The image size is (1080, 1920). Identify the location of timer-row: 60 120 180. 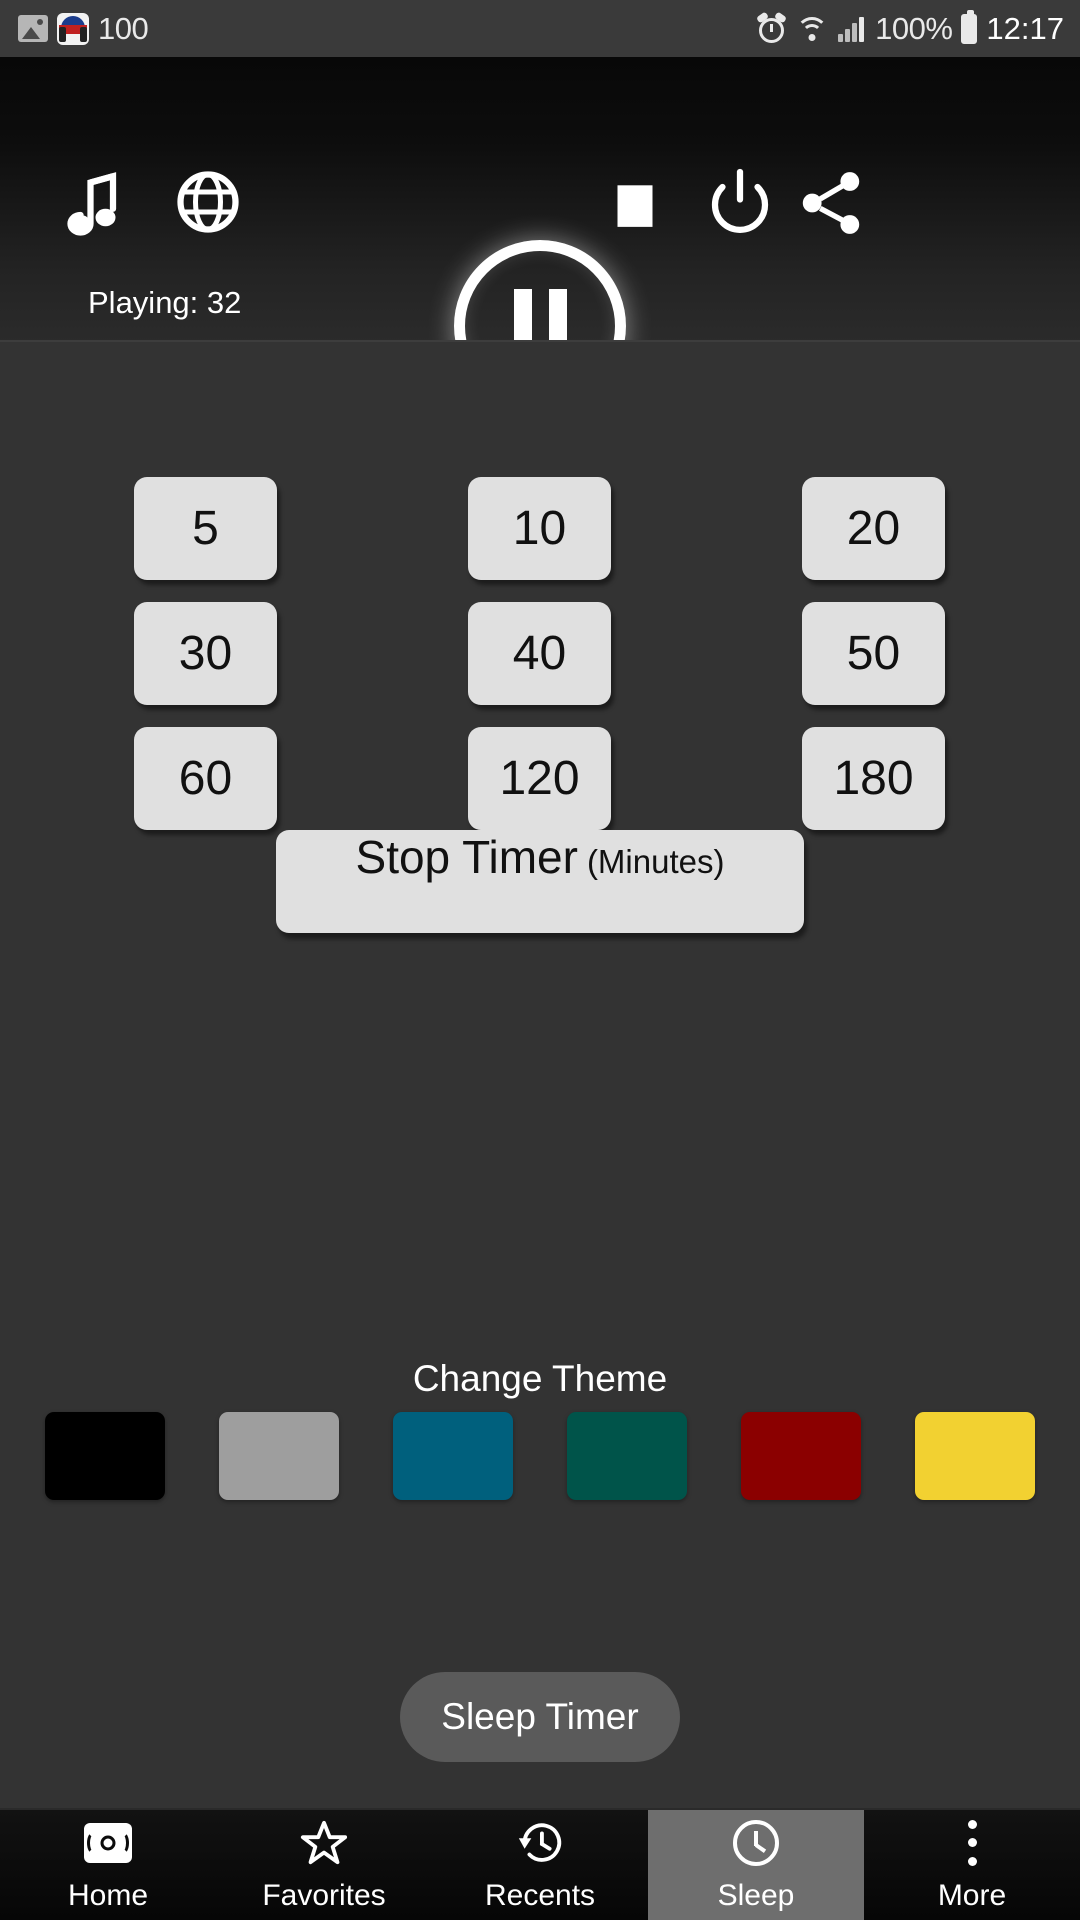
(539, 778).